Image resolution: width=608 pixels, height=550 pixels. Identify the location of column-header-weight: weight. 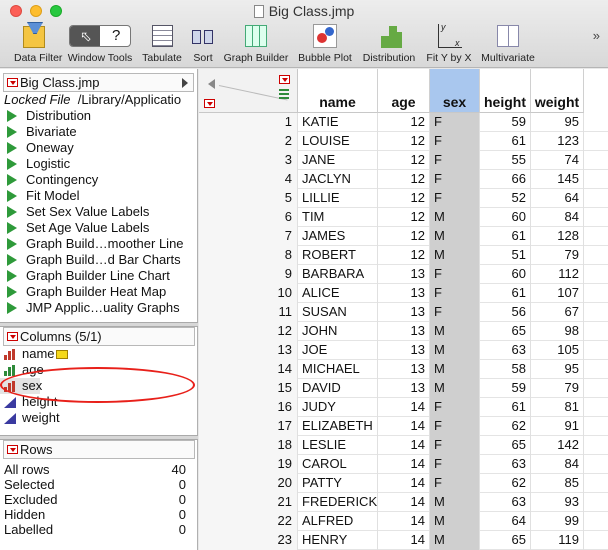
(557, 91).